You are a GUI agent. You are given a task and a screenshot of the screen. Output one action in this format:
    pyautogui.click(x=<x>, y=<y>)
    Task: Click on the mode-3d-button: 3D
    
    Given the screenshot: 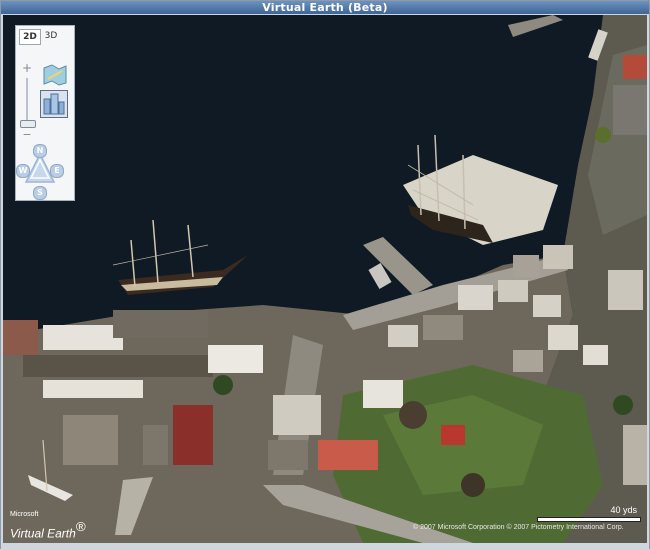 What is the action you would take?
    pyautogui.click(x=51, y=36)
    